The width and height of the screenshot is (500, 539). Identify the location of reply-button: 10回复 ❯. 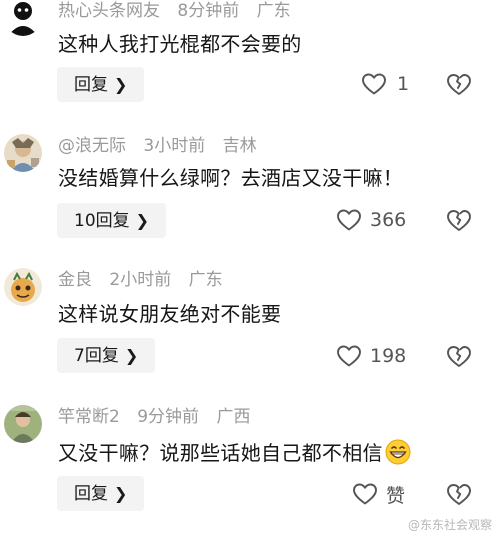
(112, 220).